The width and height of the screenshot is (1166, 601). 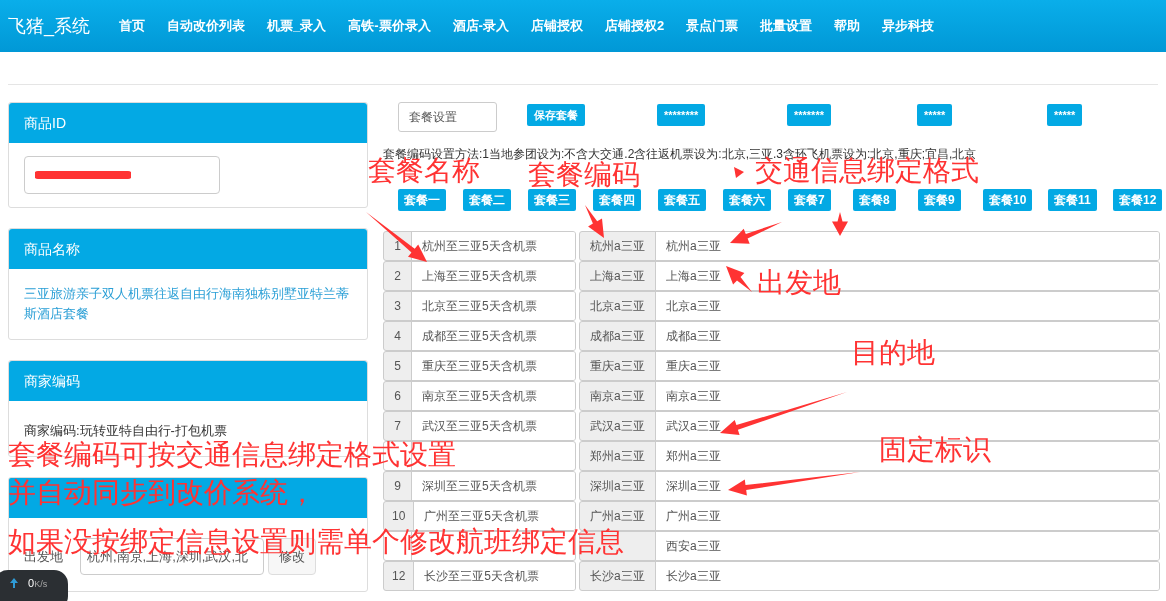 I want to click on nav-link: 首页, so click(x=132, y=26).